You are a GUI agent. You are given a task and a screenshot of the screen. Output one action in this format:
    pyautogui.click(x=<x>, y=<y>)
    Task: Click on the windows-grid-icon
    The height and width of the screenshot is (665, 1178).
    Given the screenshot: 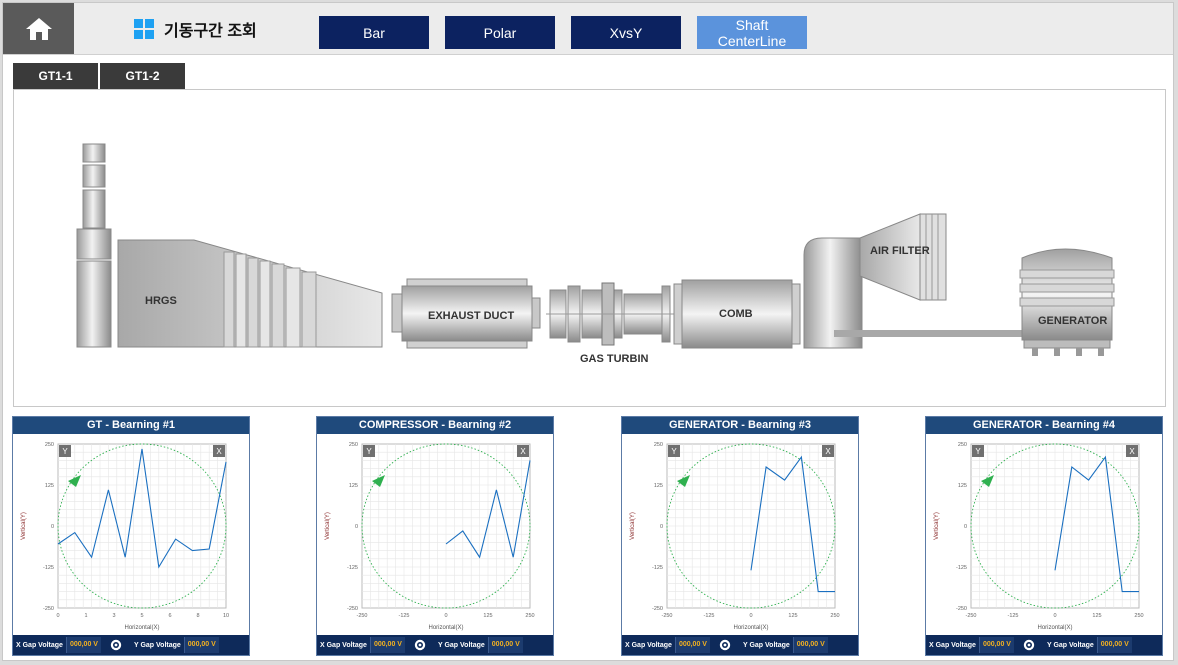 What is the action you would take?
    pyautogui.click(x=144, y=29)
    